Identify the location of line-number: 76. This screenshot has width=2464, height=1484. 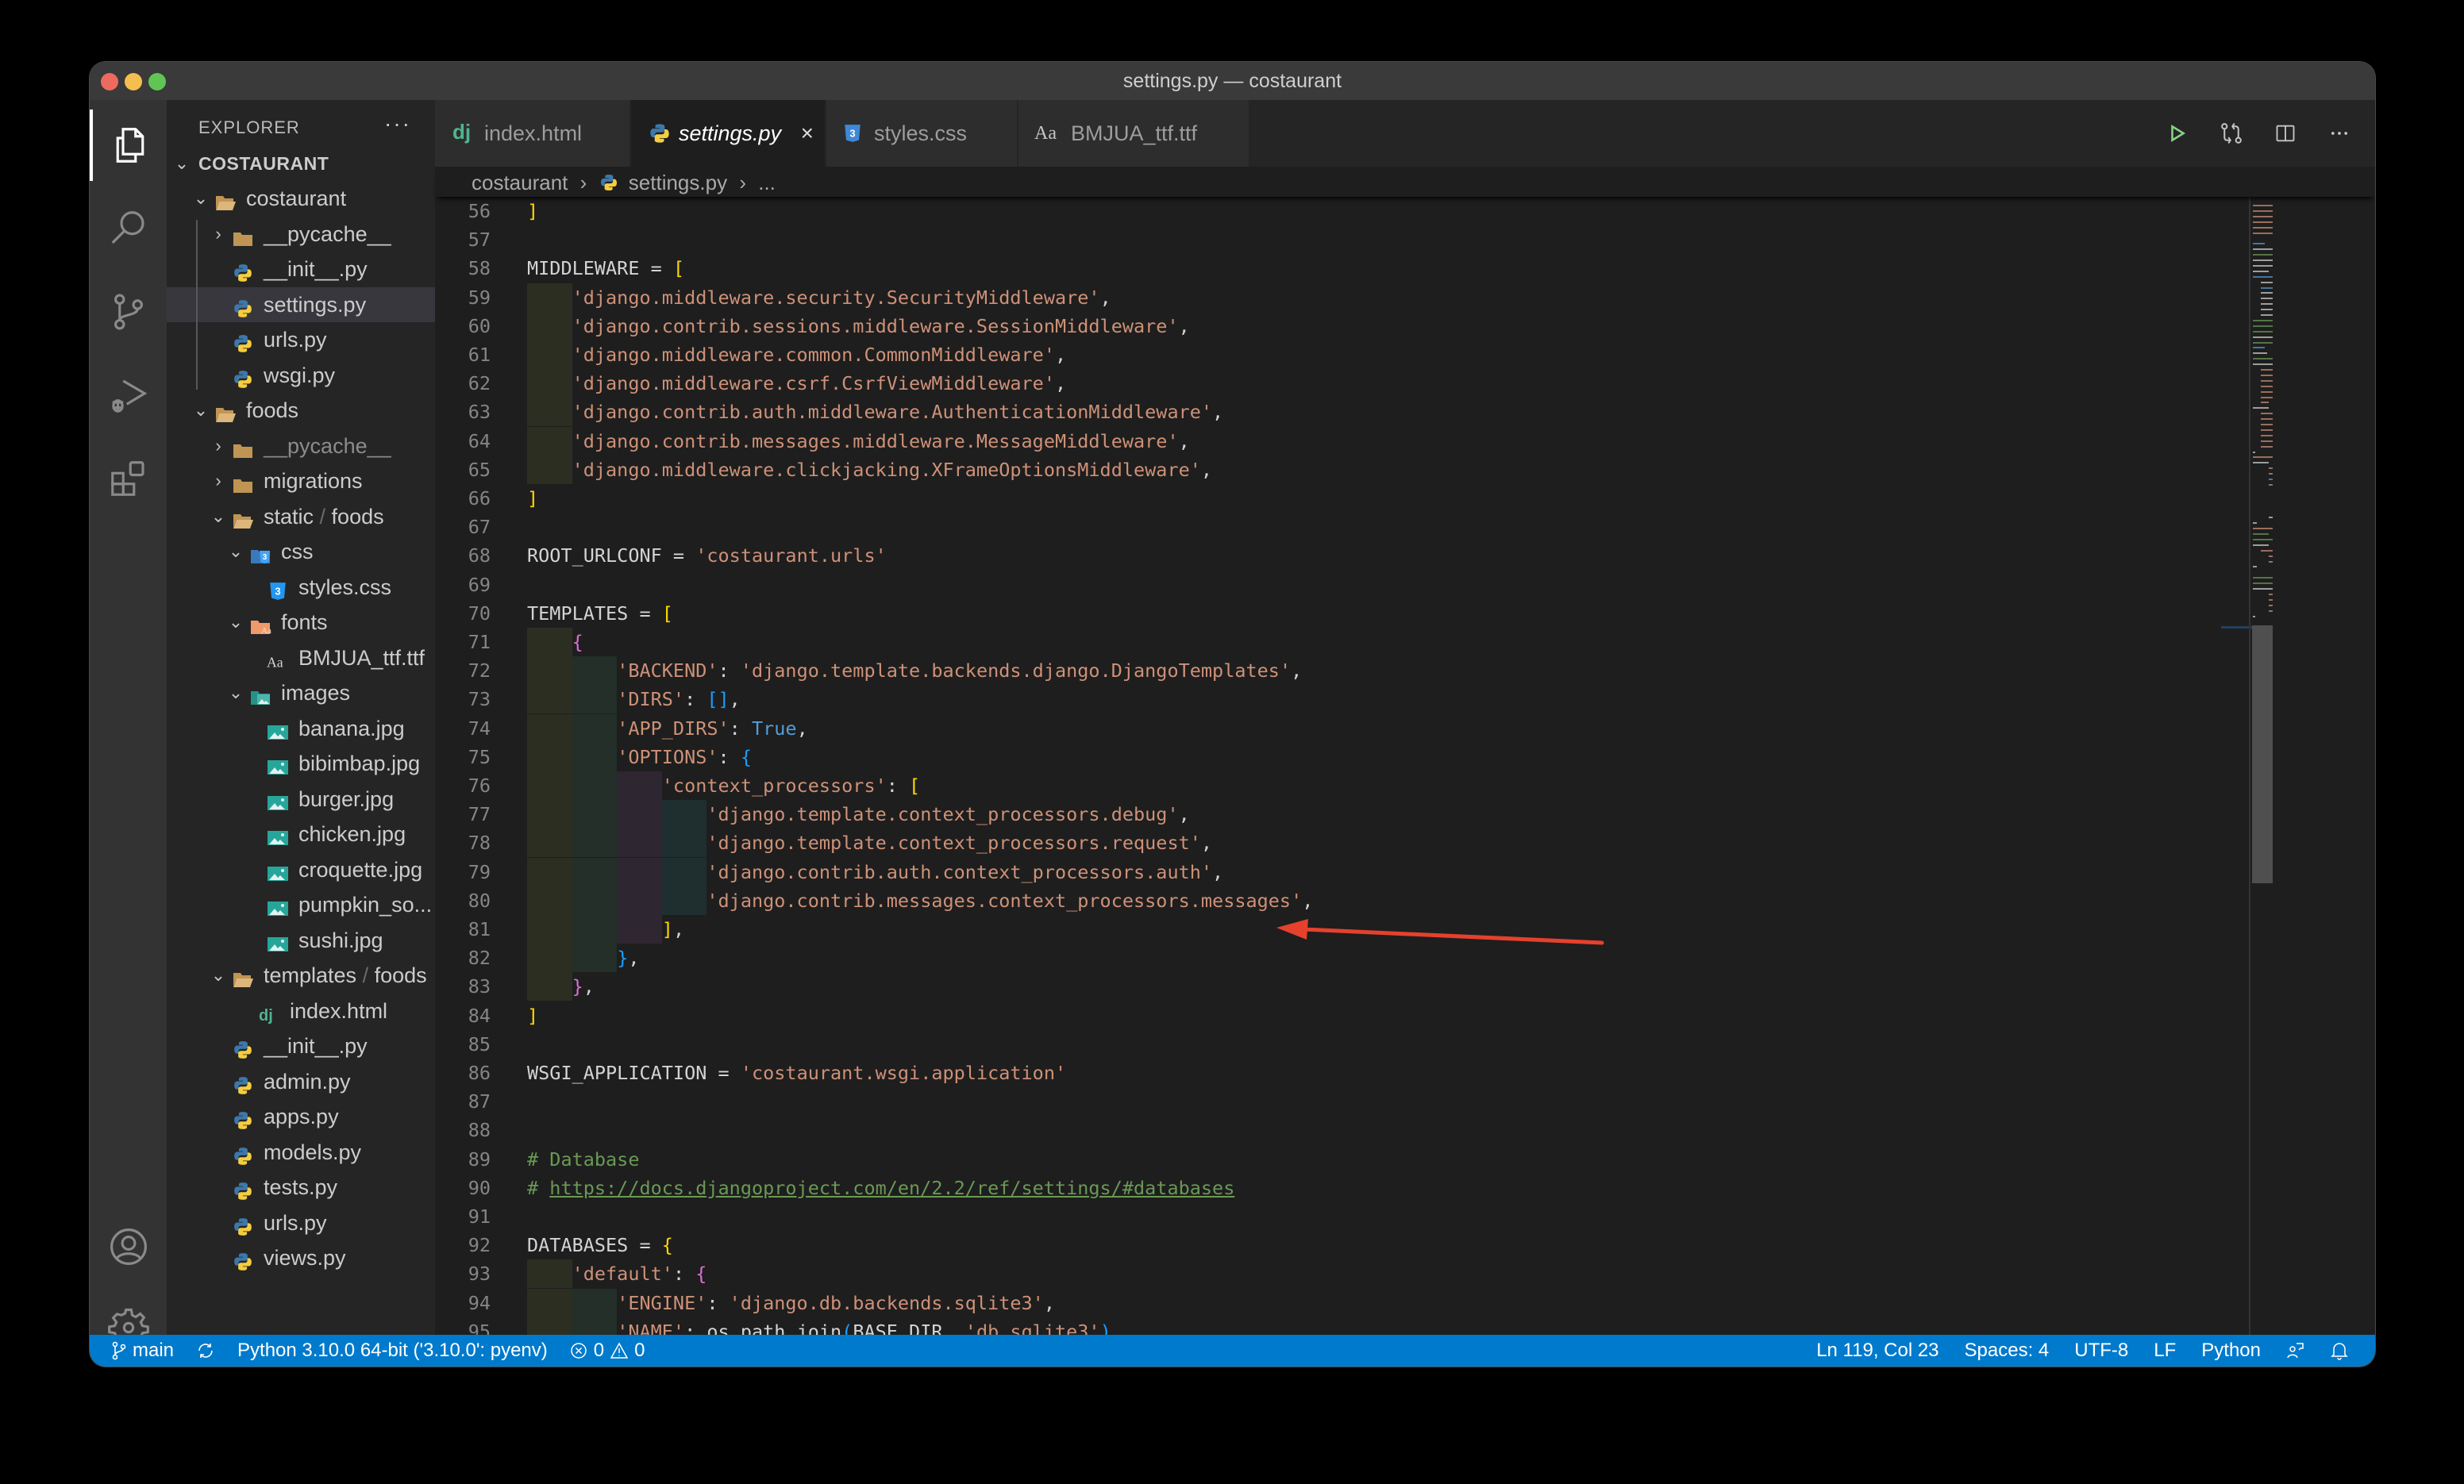
(480, 786).